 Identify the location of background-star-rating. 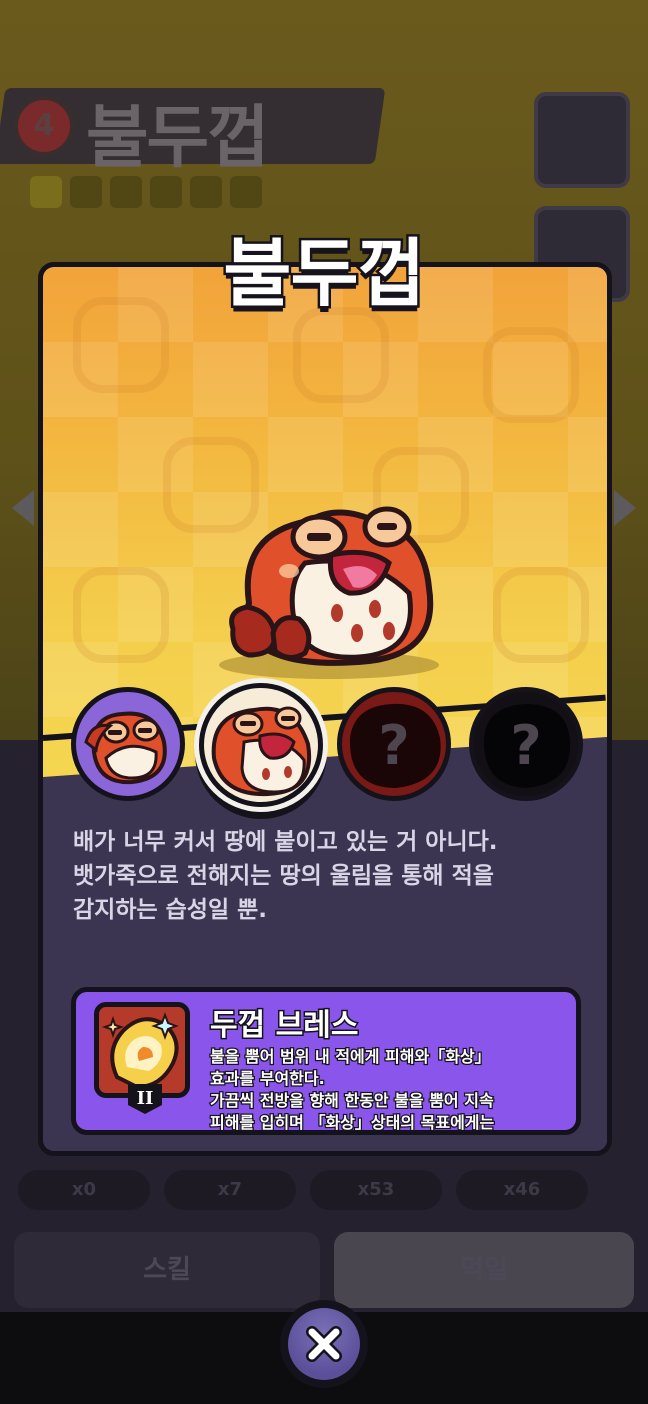
(146, 192).